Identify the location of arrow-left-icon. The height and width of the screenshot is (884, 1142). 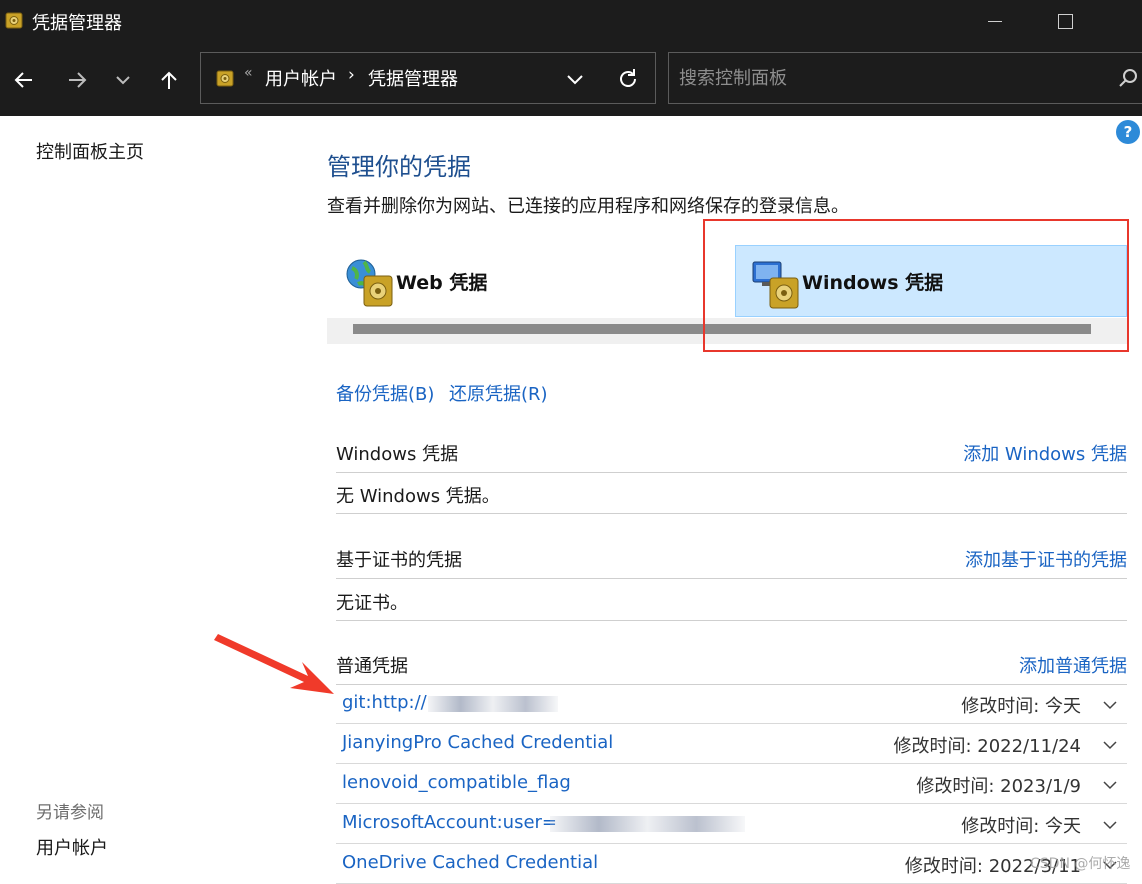
(23, 80).